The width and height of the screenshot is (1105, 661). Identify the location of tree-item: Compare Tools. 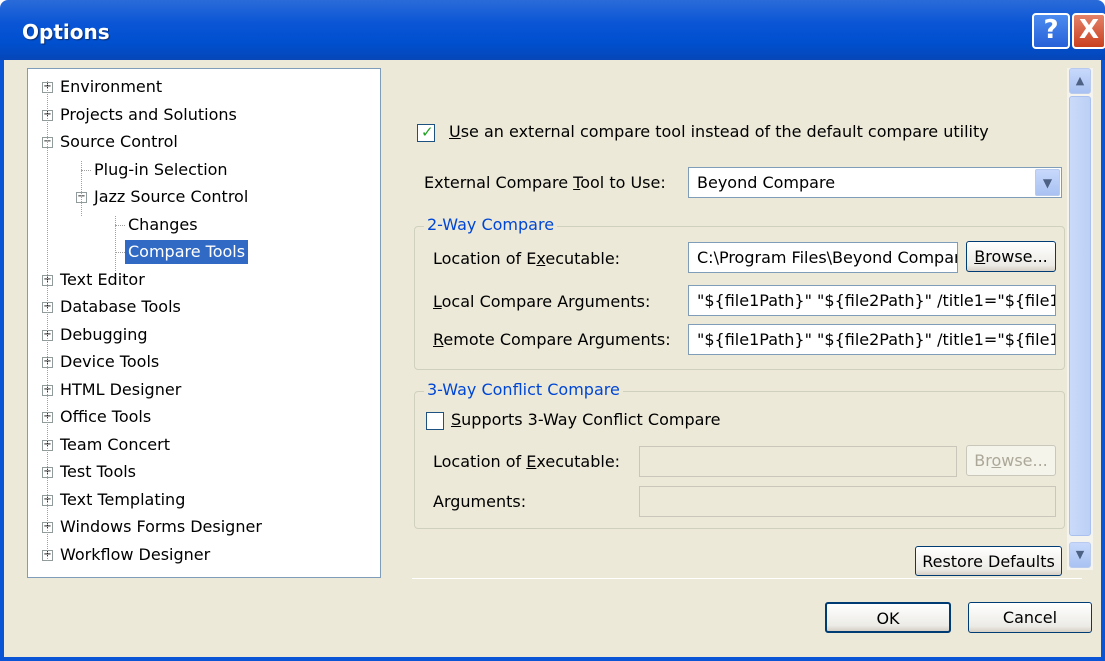
(203, 252).